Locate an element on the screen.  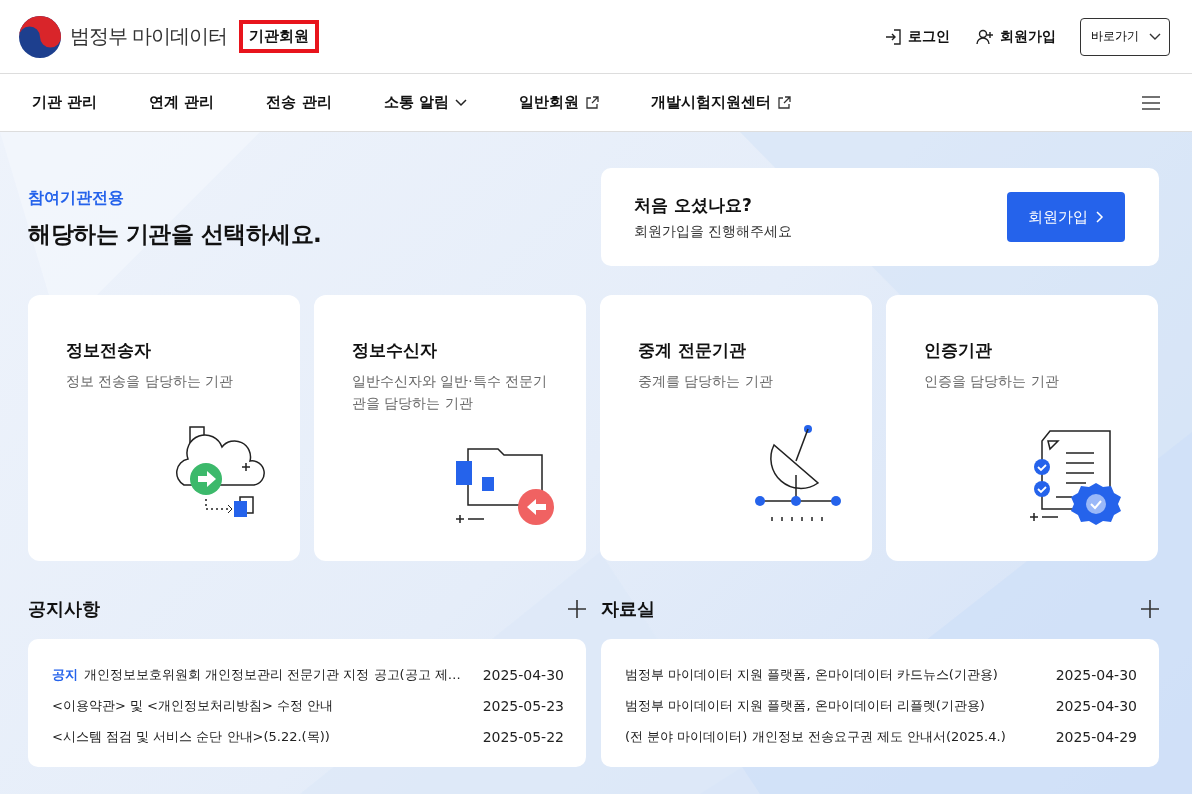
card-title: 중계 전문기관 is located at coordinates (692, 350).